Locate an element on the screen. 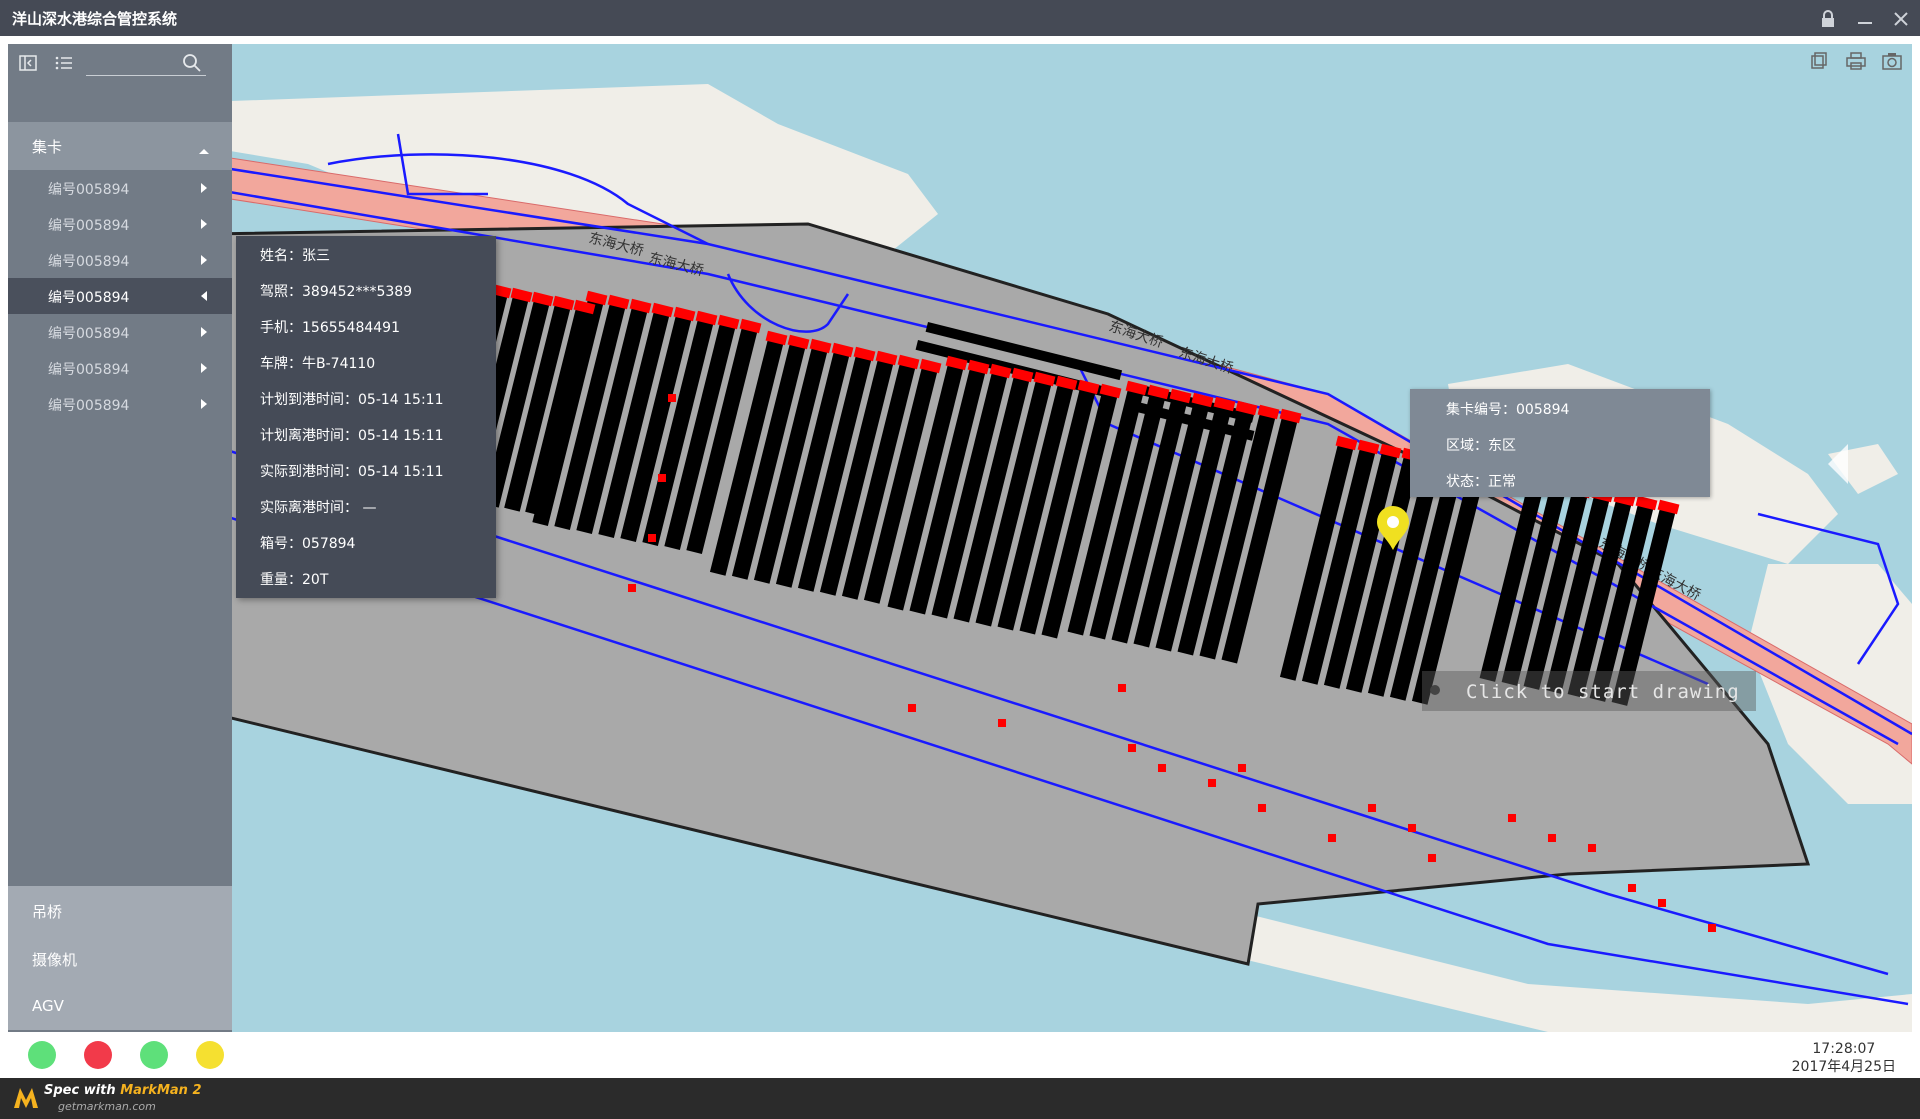  detail-container-no: 箱号：057894 is located at coordinates (308, 544).